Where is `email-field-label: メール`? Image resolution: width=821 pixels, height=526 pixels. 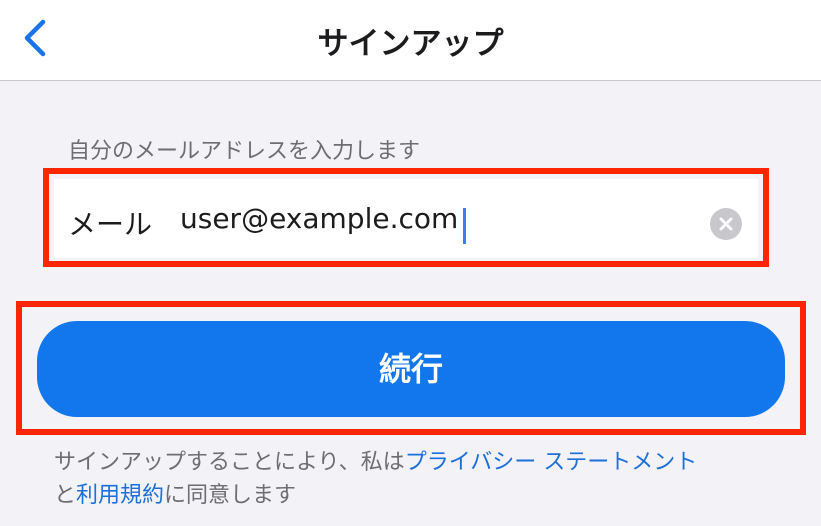
email-field-label: メール is located at coordinates (110, 224).